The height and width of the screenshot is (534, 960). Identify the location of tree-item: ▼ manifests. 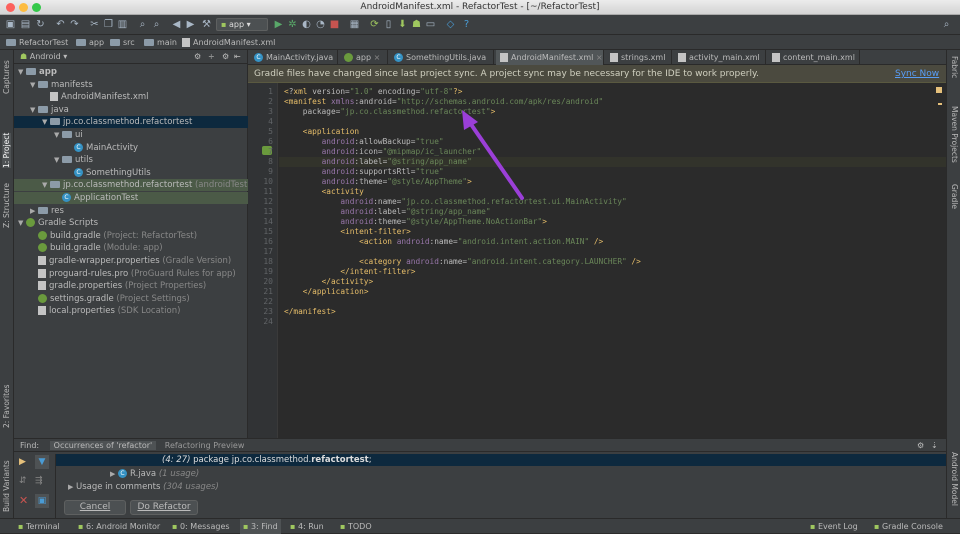
(131, 85).